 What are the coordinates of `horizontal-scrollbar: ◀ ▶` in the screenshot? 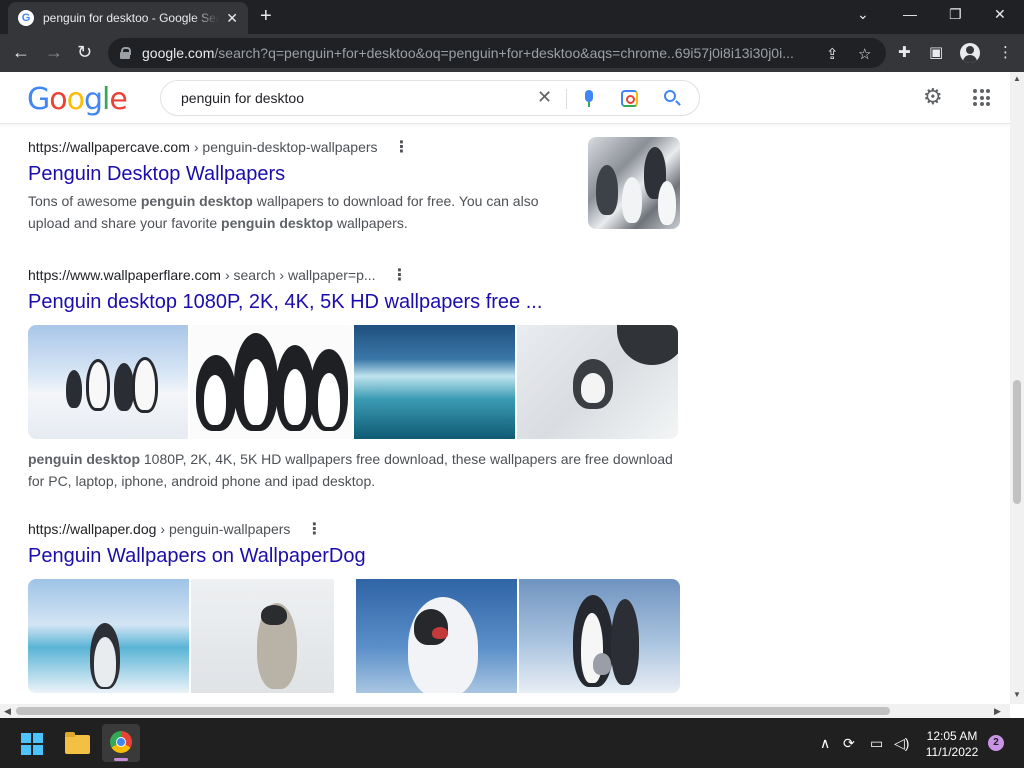 It's located at (505, 711).